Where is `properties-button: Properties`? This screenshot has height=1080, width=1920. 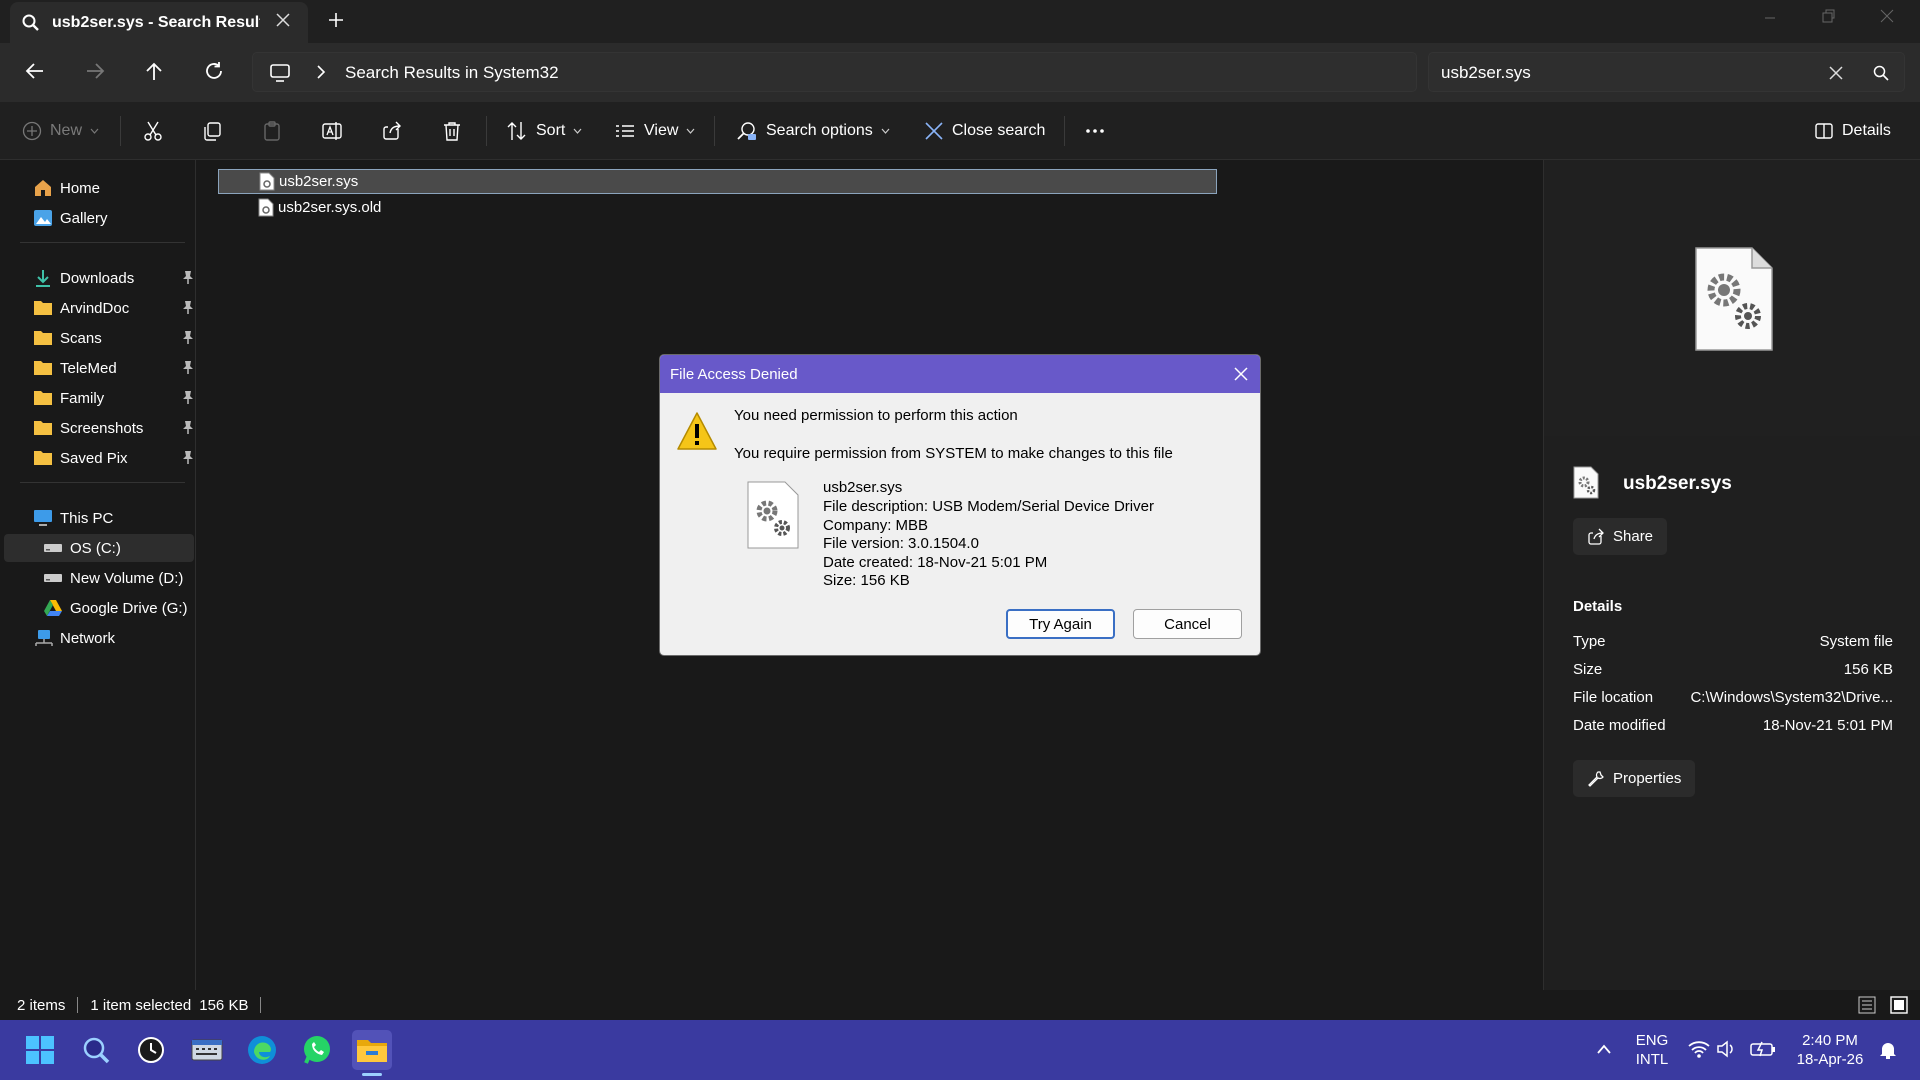 properties-button: Properties is located at coordinates (1634, 778).